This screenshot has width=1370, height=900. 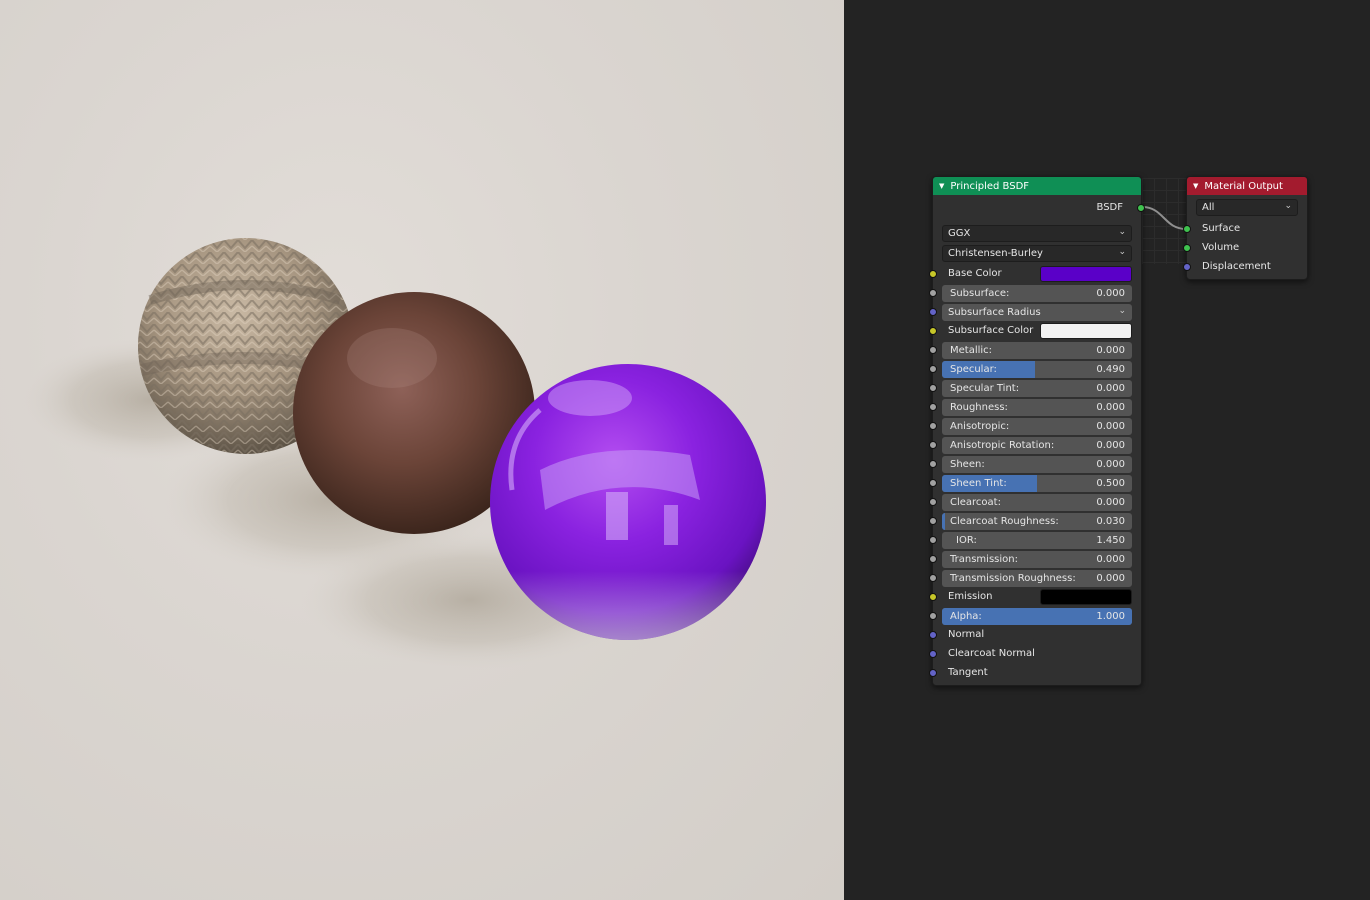 I want to click on anisotropic-rotation-slider: Anisotropic Rotation: 0.000, so click(x=1037, y=445).